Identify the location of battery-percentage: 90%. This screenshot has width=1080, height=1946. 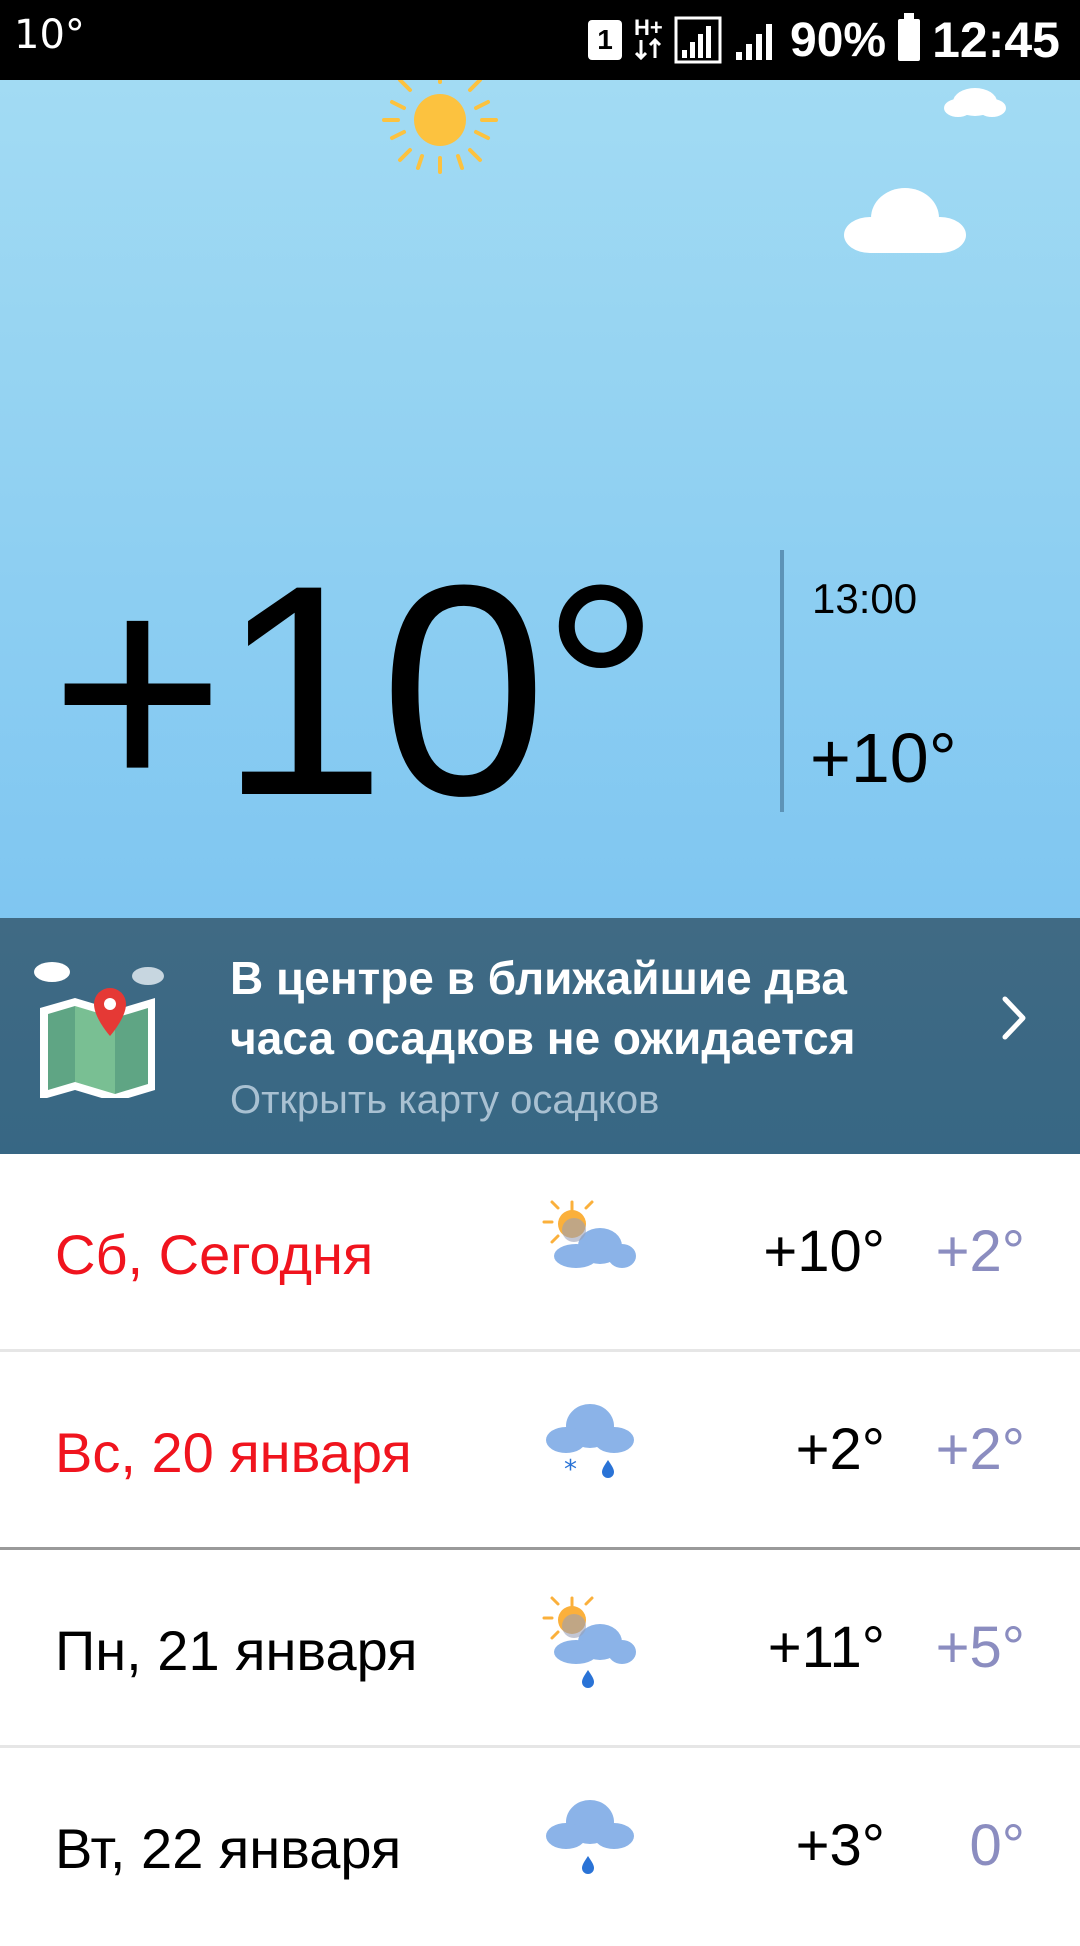
(838, 40).